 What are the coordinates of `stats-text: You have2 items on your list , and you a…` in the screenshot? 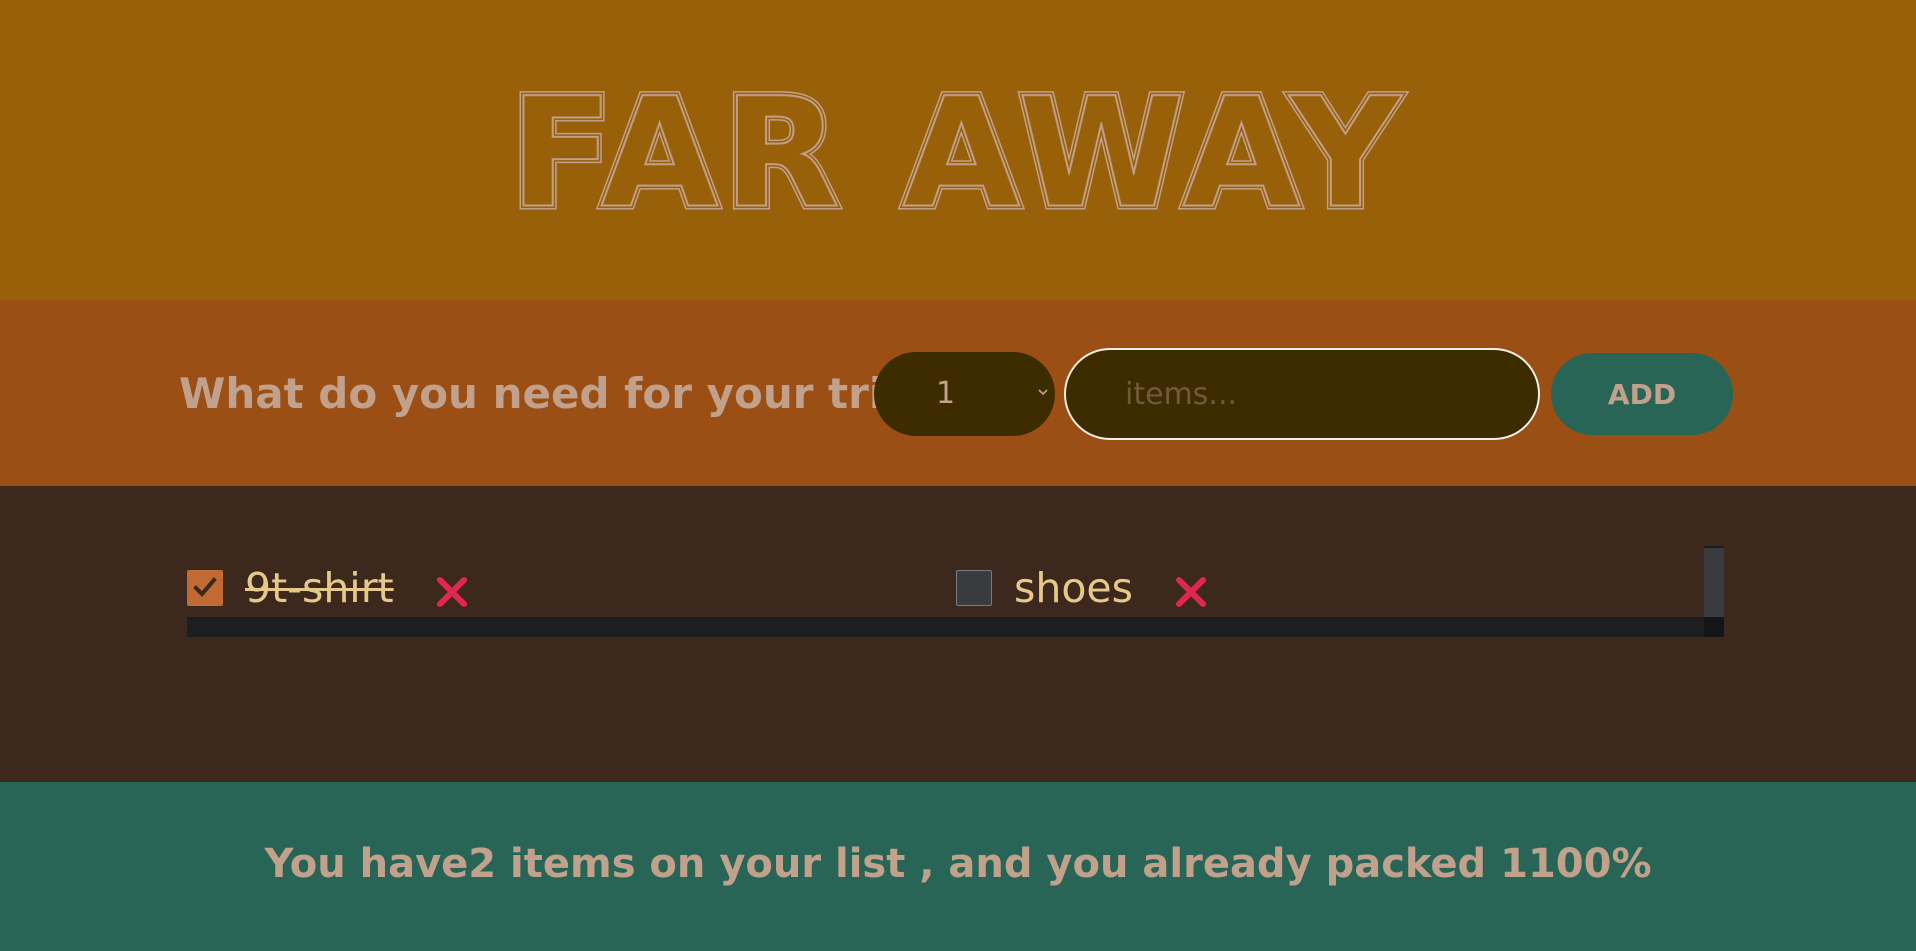 It's located at (958, 863).